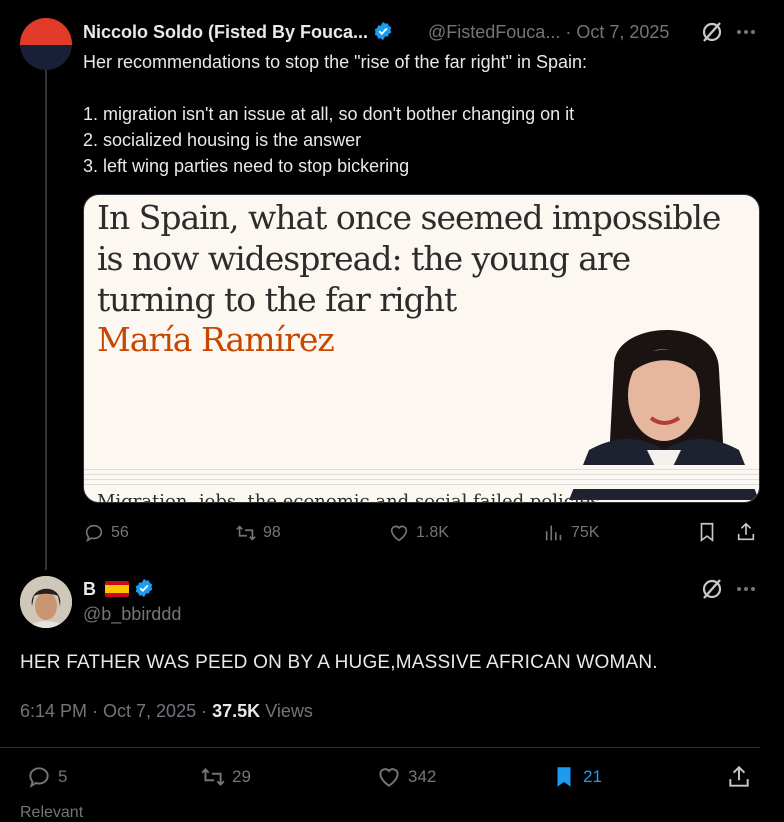 This screenshot has height=822, width=784. I want to click on handle-and-date: @FistedFouca... · Oct 7, 2025, so click(548, 32).